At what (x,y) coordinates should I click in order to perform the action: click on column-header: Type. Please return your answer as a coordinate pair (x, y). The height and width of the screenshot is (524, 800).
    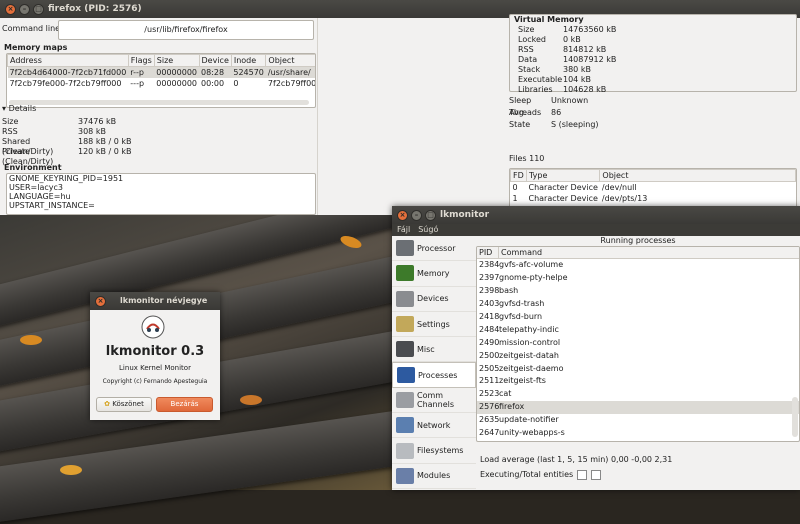
    Looking at the image, I should click on (563, 175).